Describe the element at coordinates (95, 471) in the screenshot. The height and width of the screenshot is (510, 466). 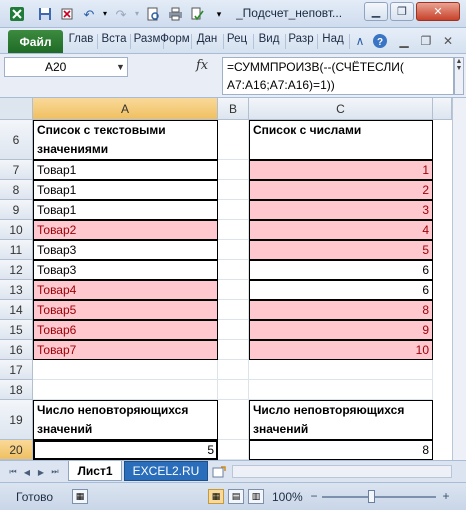
I see `sheet-tab-list1: Лист1` at that location.